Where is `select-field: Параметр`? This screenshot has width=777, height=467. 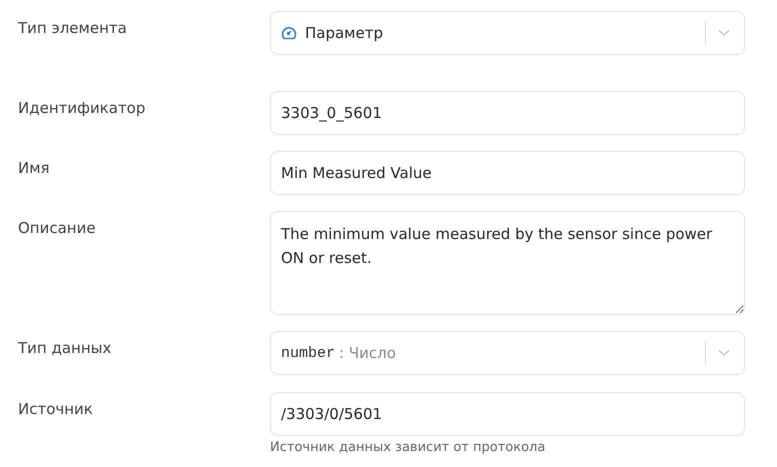
select-field: Параметр is located at coordinates (507, 33).